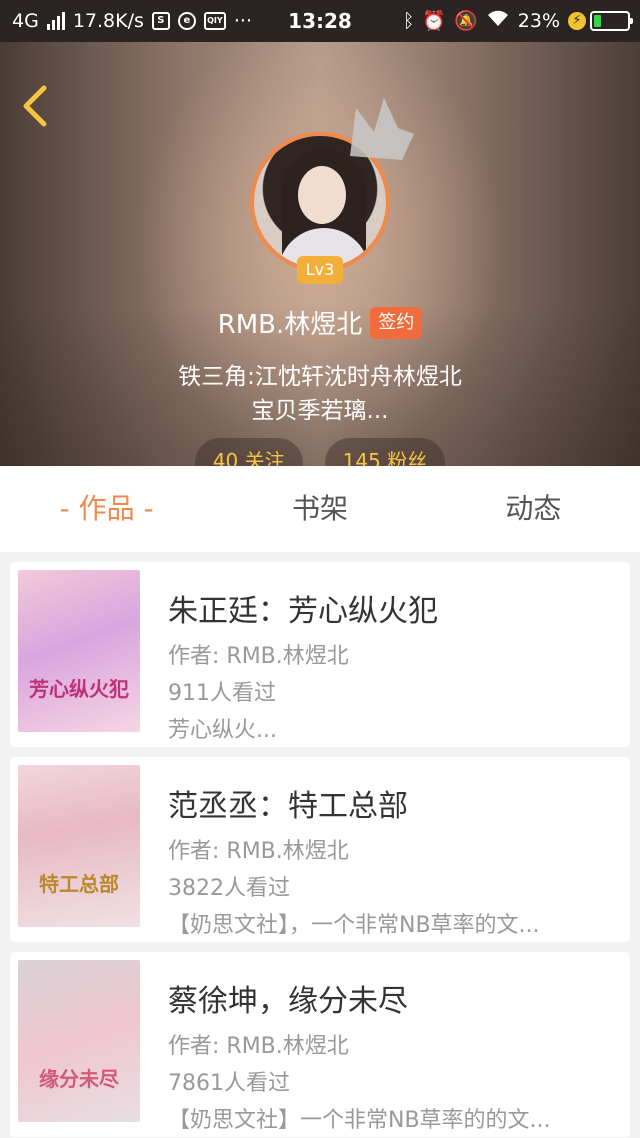  I want to click on username-row: RMB.林煜北 签约, so click(320, 322).